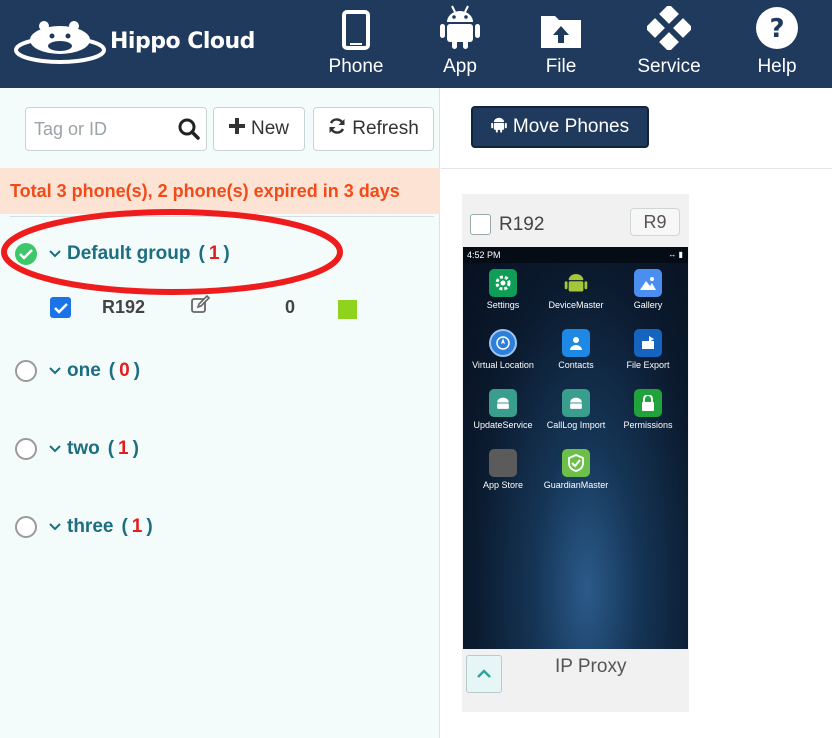  I want to click on nav-phone: Phone, so click(356, 44).